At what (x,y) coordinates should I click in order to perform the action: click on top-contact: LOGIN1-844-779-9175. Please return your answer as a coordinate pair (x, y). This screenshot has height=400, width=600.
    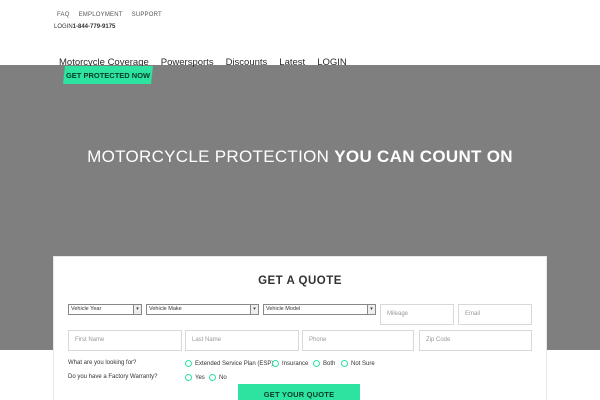
    Looking at the image, I should click on (84, 27).